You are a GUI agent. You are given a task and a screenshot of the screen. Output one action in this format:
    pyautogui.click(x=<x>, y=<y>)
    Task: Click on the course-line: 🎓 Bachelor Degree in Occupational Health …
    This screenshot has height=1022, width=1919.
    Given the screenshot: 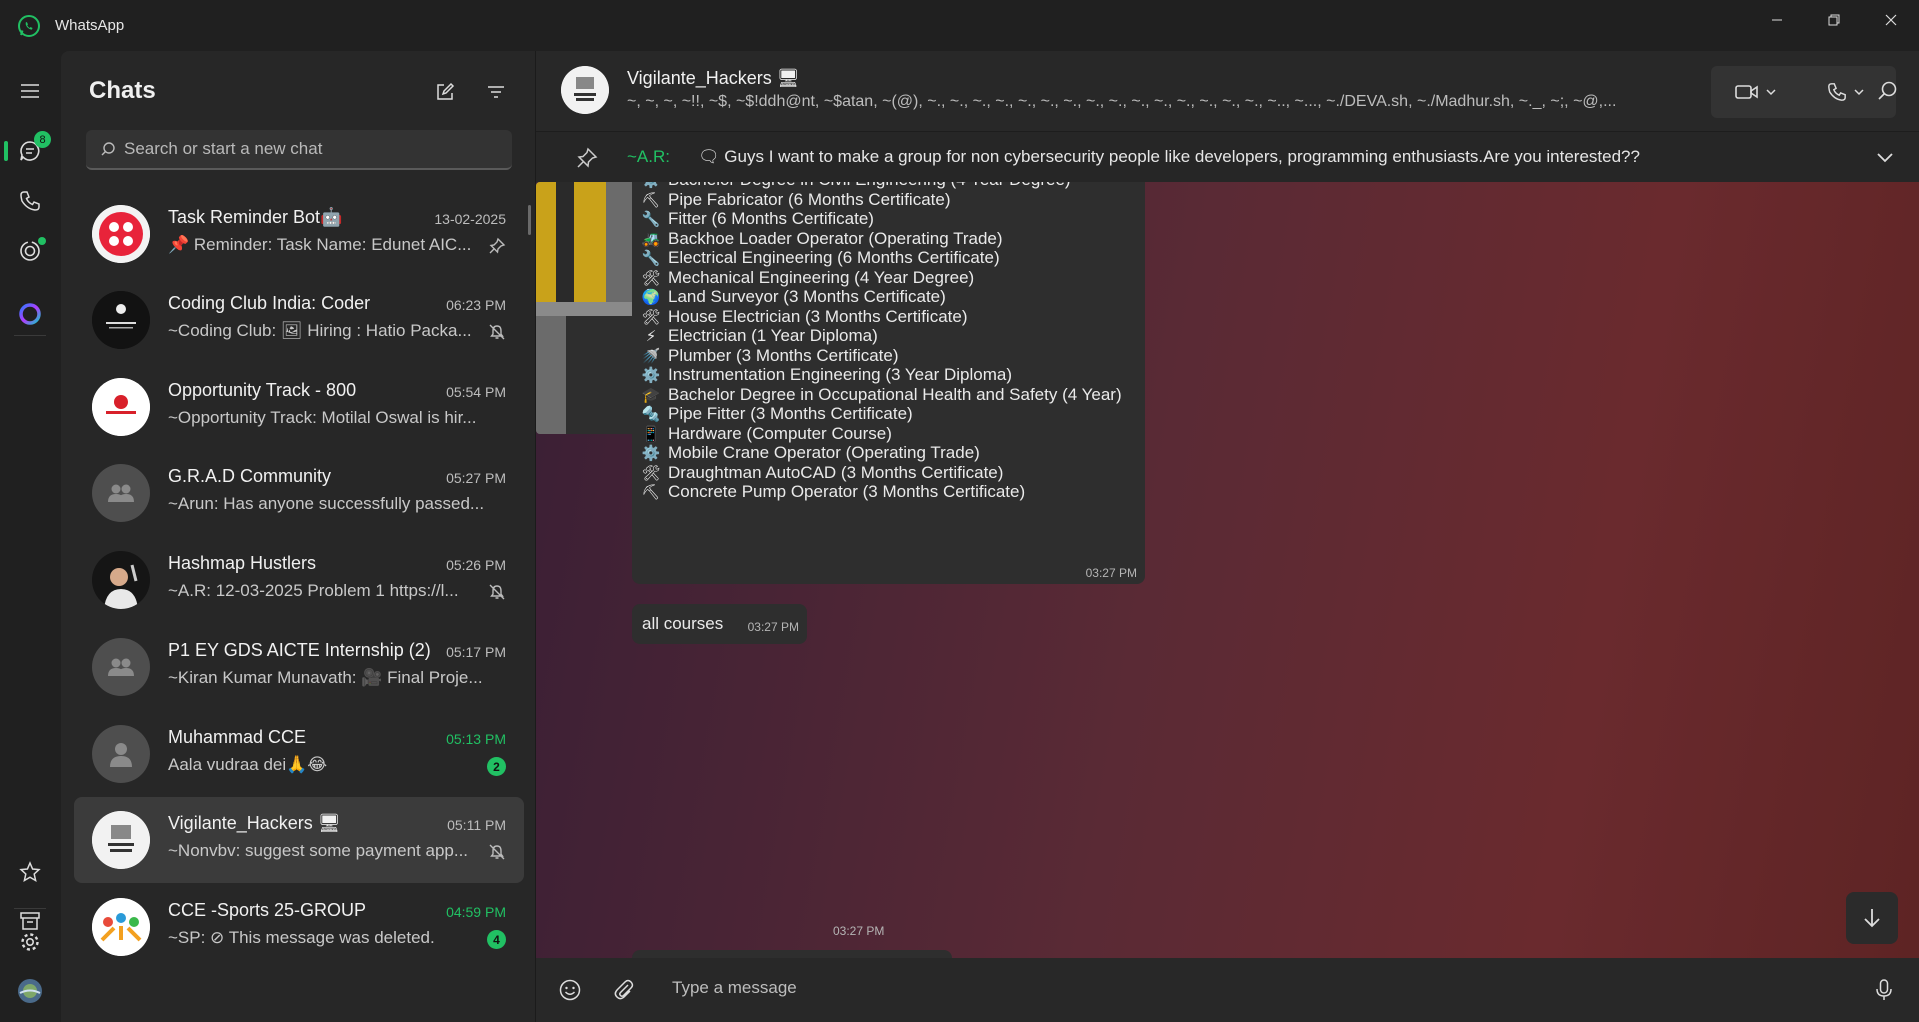 What is the action you would take?
    pyautogui.click(x=882, y=395)
    